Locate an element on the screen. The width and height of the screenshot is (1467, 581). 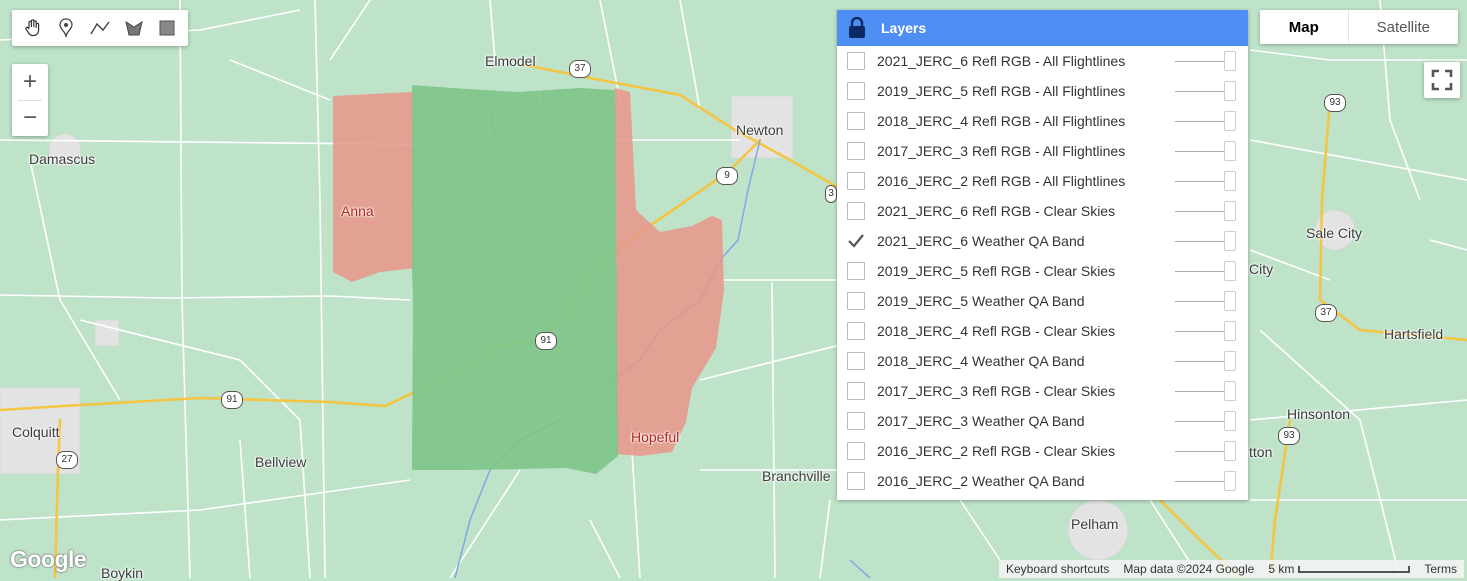
fullscreen-button is located at coordinates (1442, 80).